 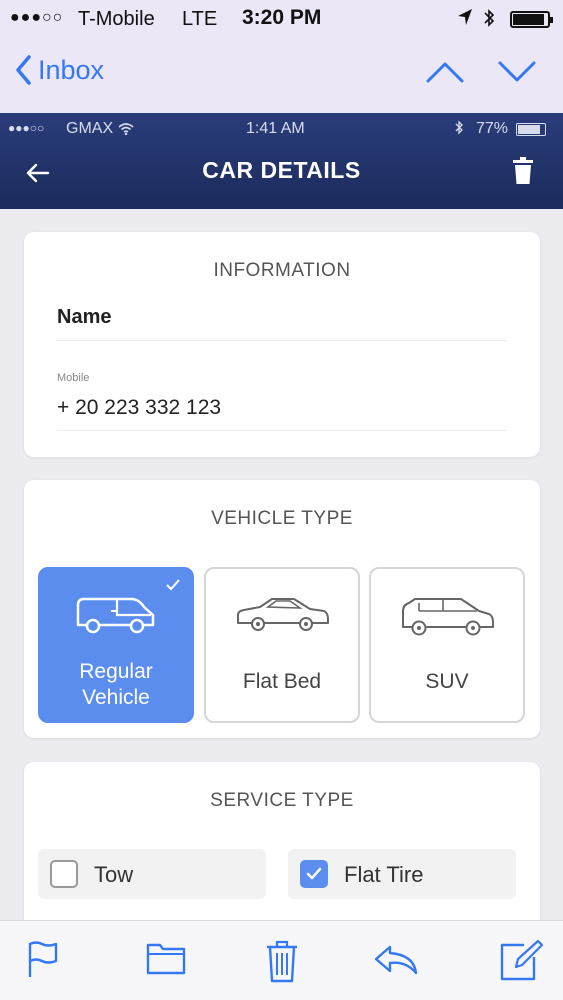 I want to click on vehicle-option-suv: SUV, so click(x=447, y=645).